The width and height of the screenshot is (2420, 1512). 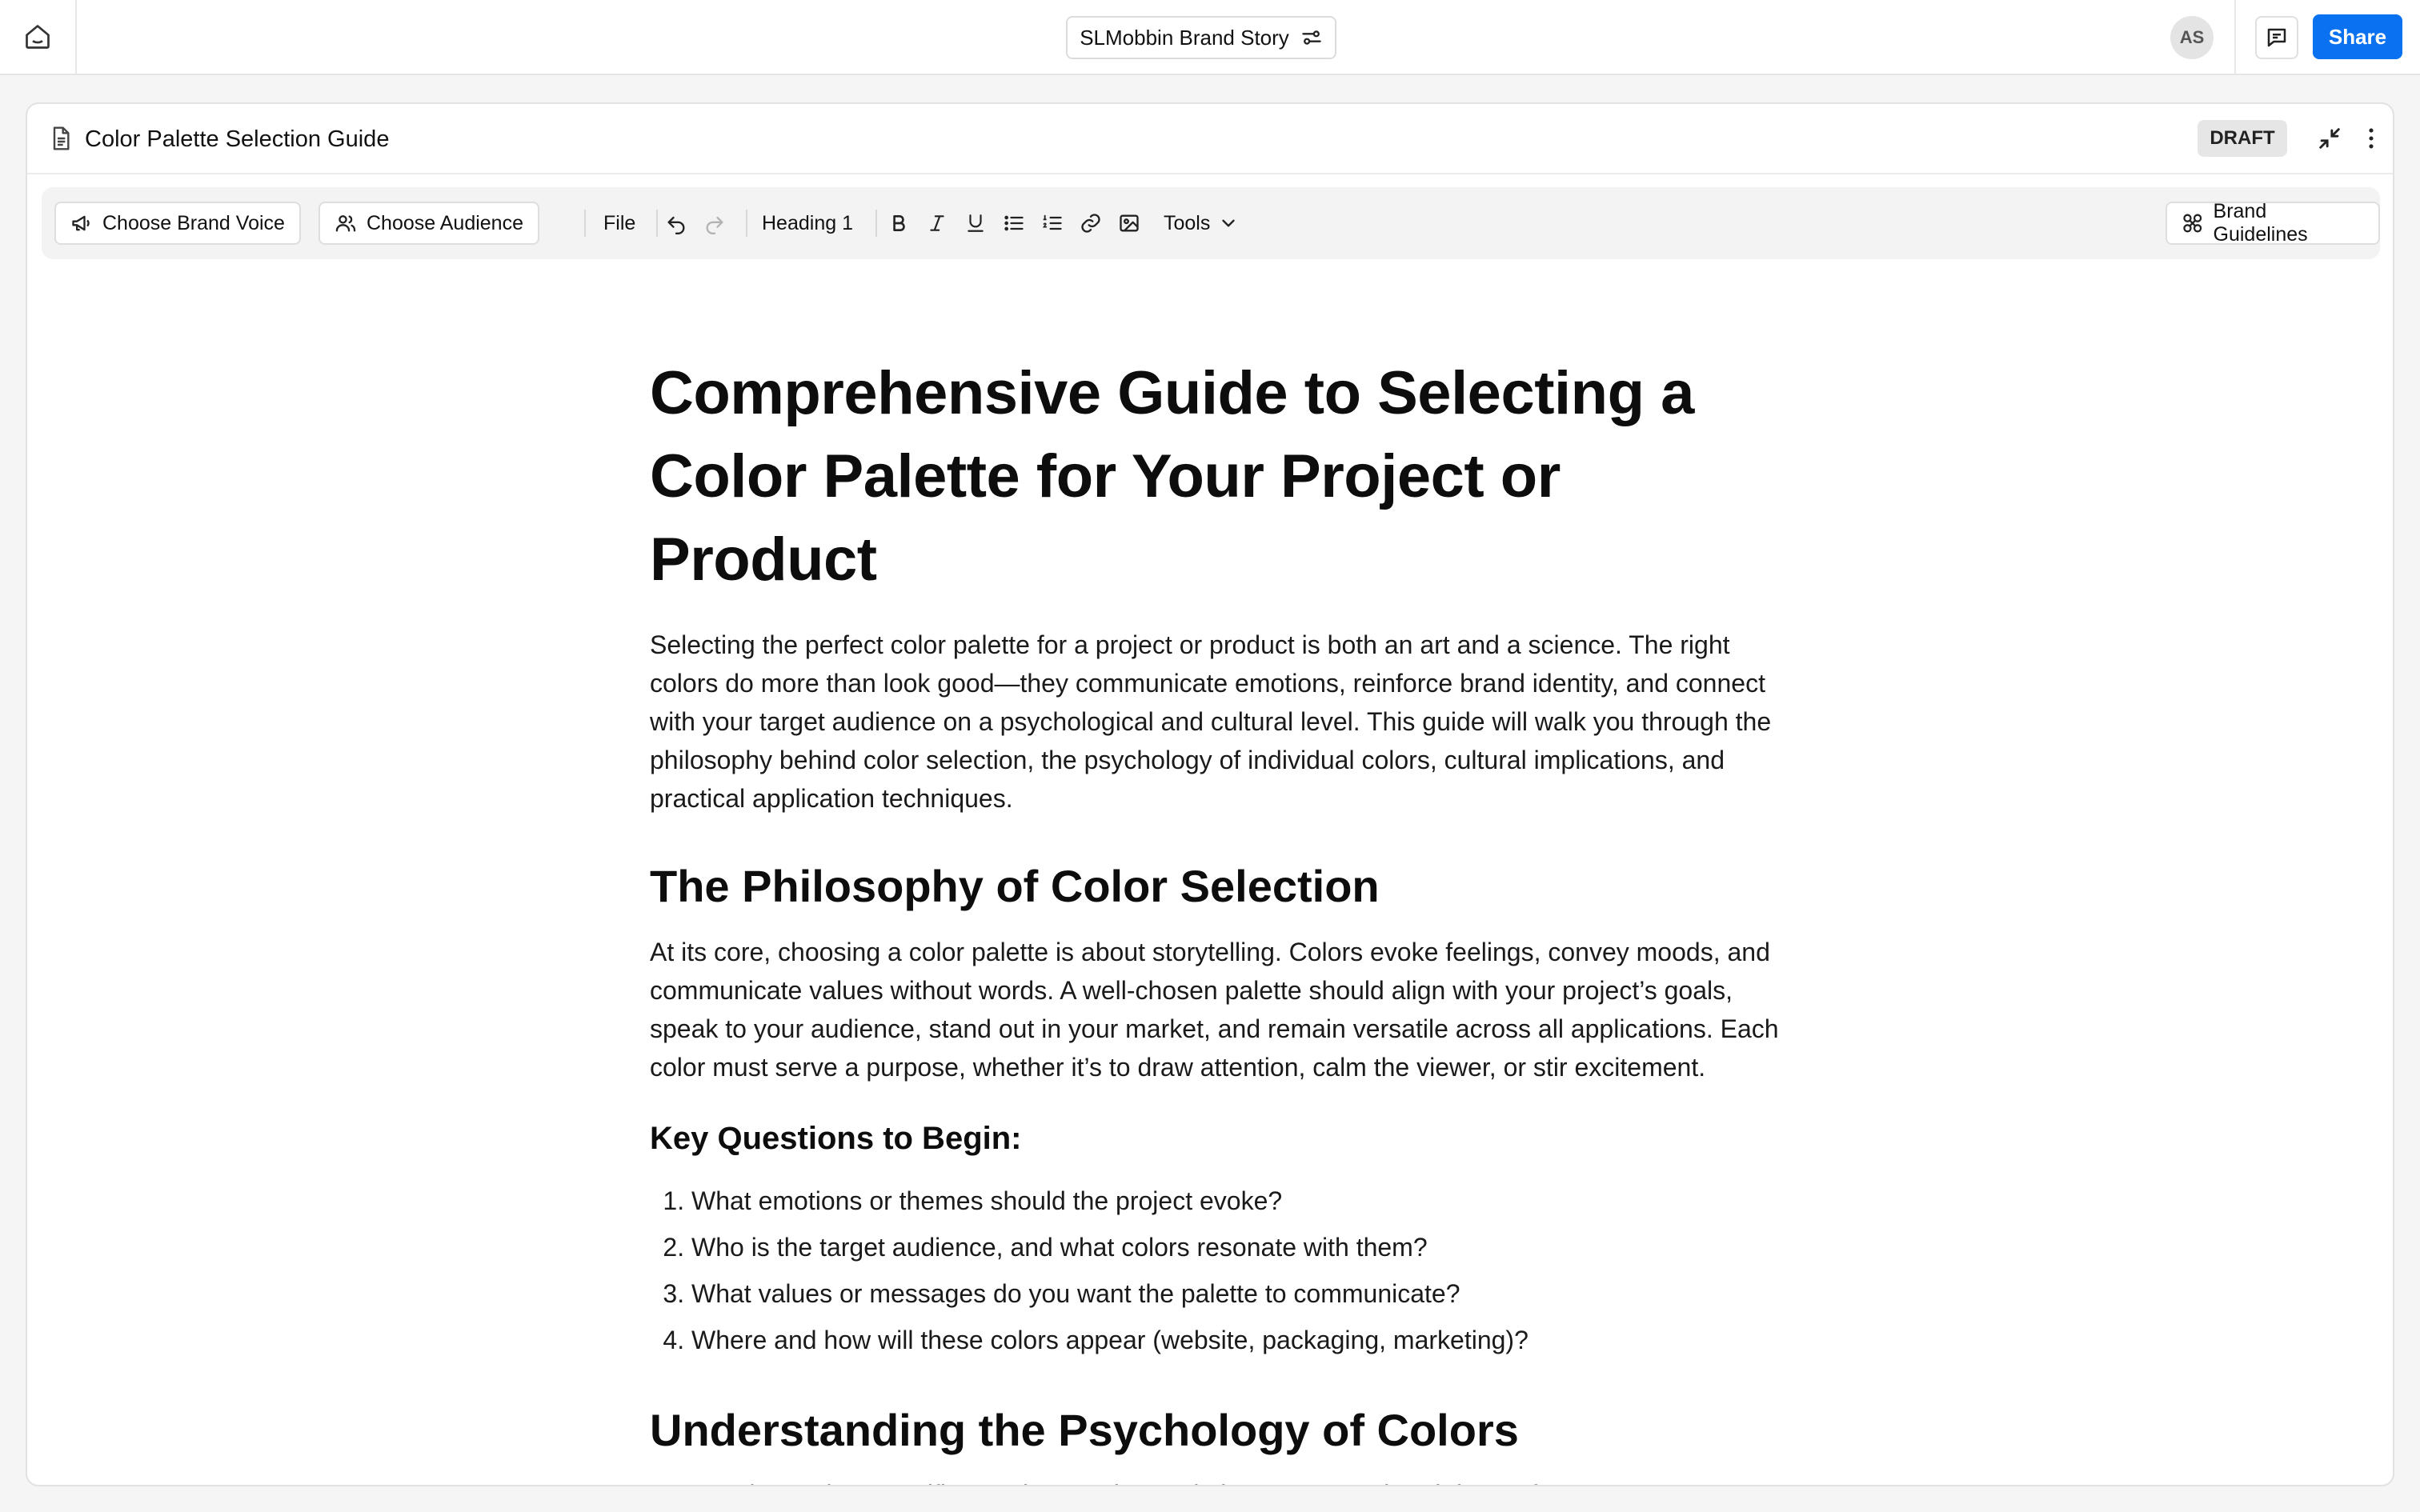 What do you see at coordinates (61, 138) in the screenshot?
I see `document-icon` at bounding box center [61, 138].